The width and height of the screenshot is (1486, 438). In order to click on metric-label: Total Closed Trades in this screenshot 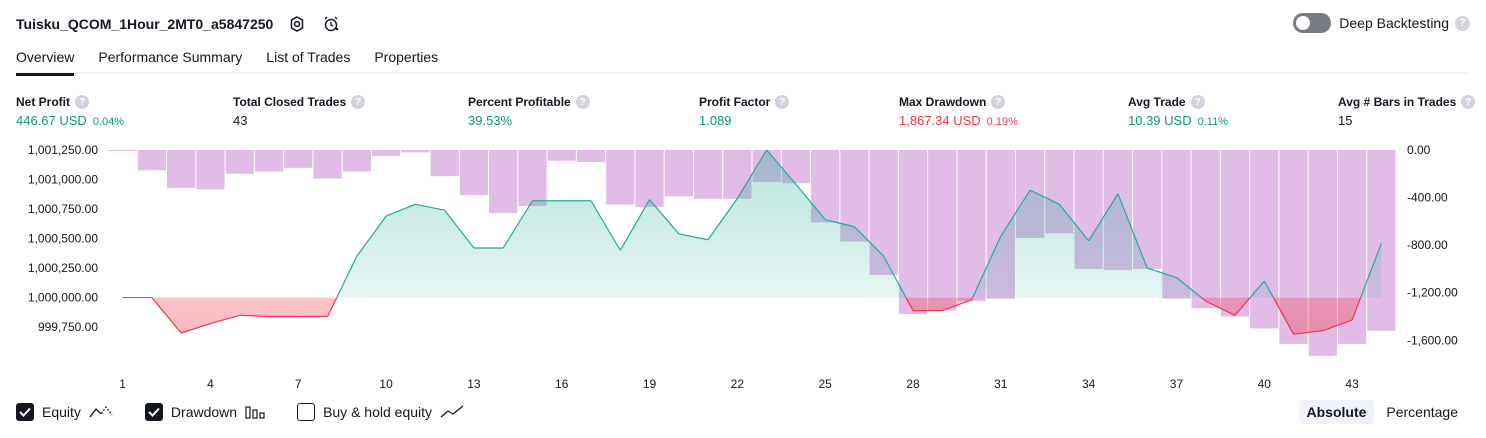, I will do `click(290, 102)`.